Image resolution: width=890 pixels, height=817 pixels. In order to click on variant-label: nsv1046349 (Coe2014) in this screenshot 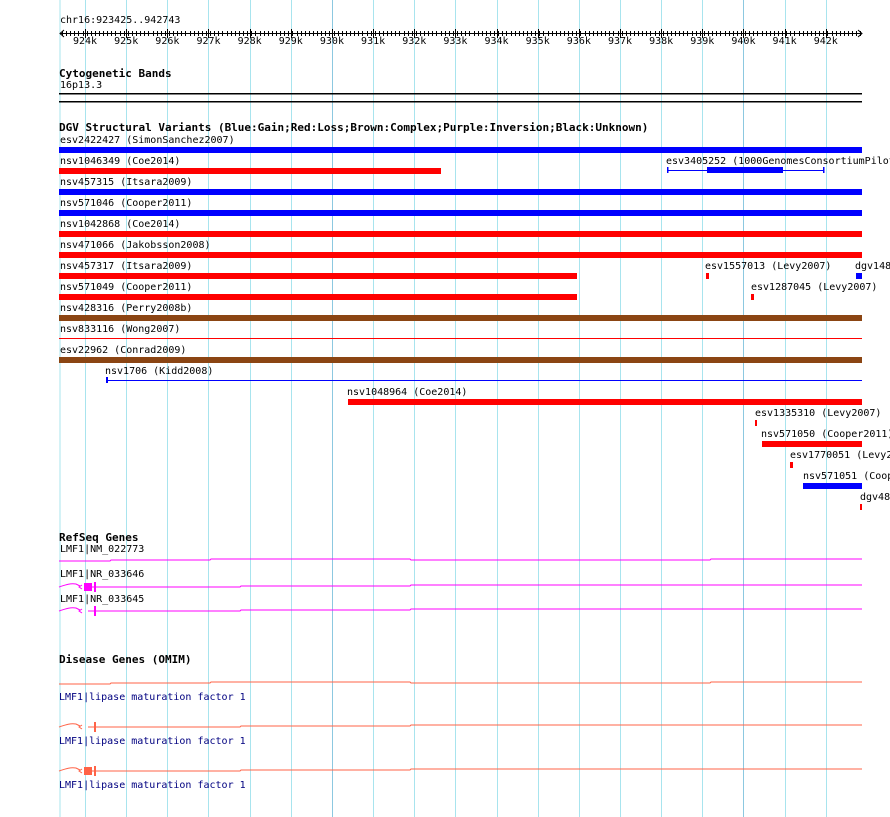, I will do `click(120, 161)`.